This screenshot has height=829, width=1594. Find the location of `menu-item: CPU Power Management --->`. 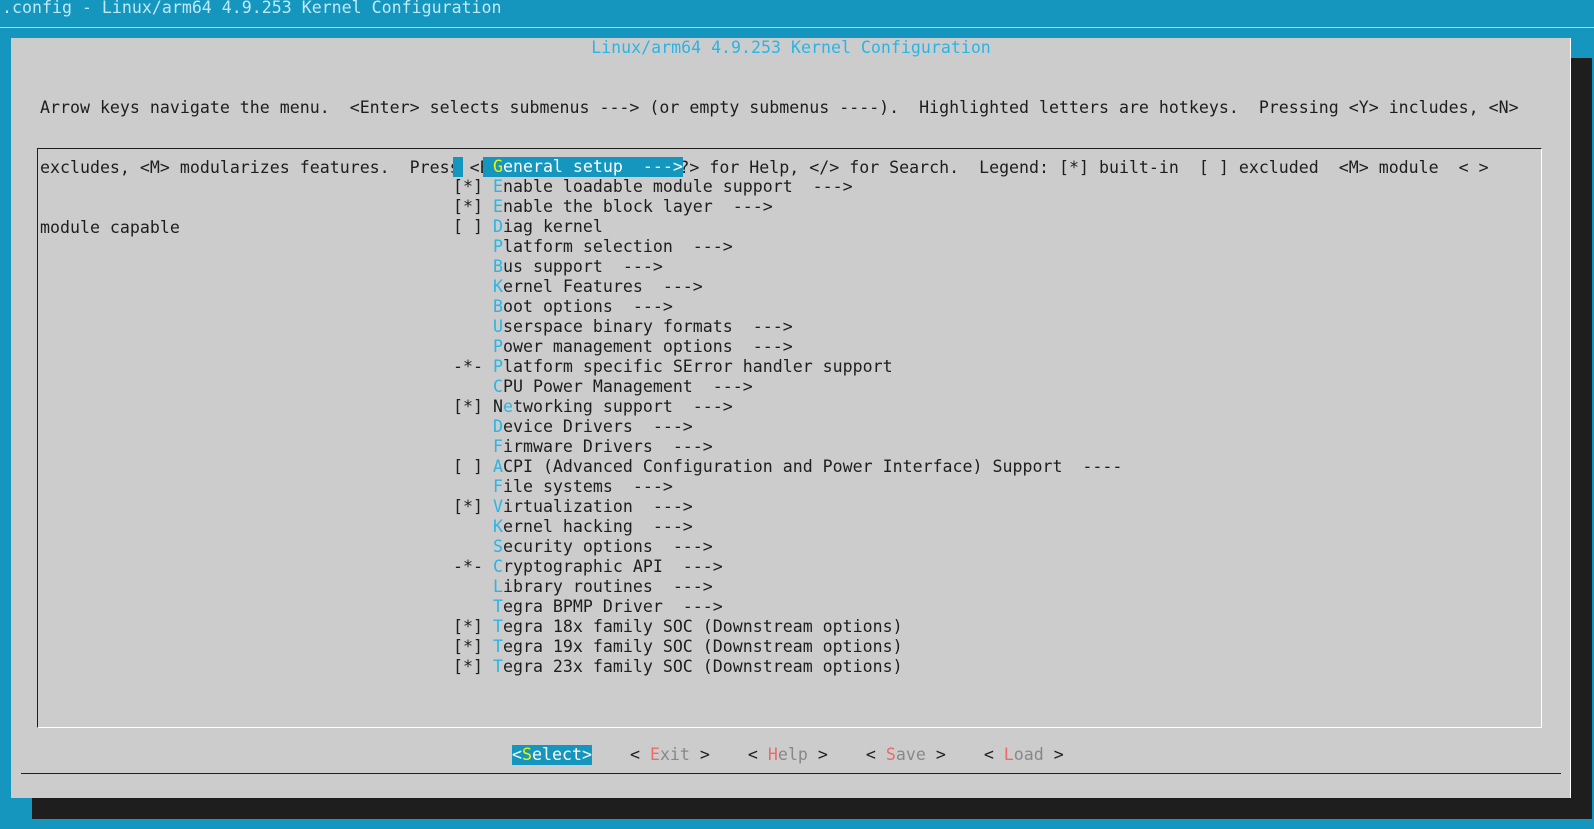

menu-item: CPU Power Management ---> is located at coordinates (787, 387).